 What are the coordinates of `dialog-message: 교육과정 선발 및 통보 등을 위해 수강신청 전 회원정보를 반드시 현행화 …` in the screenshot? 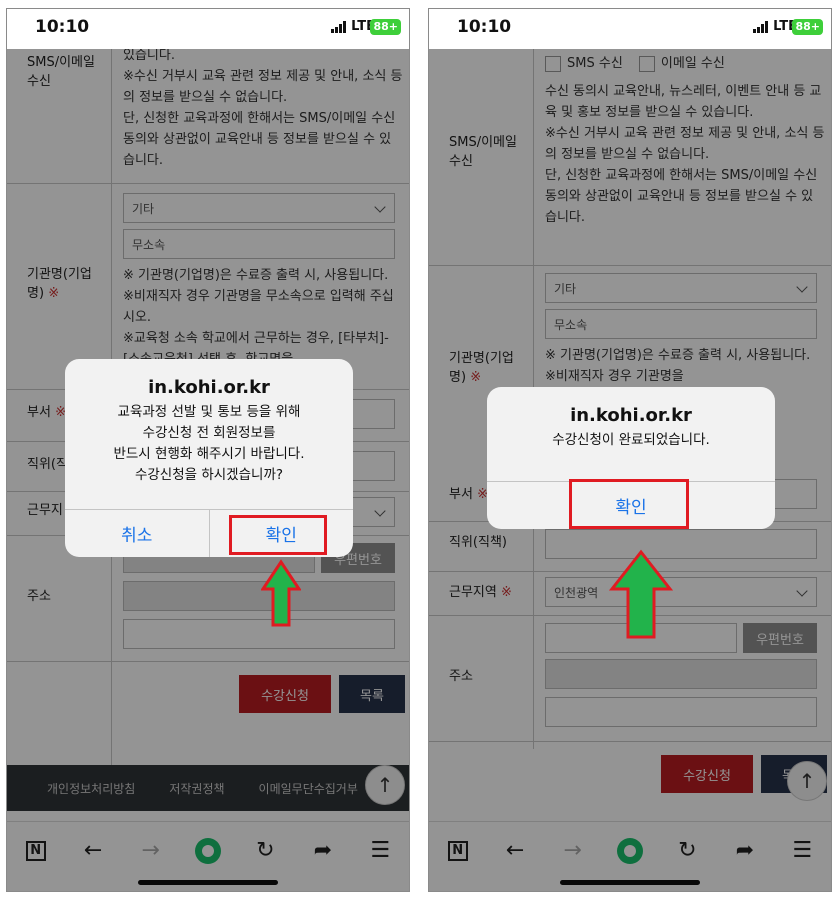 It's located at (209, 443).